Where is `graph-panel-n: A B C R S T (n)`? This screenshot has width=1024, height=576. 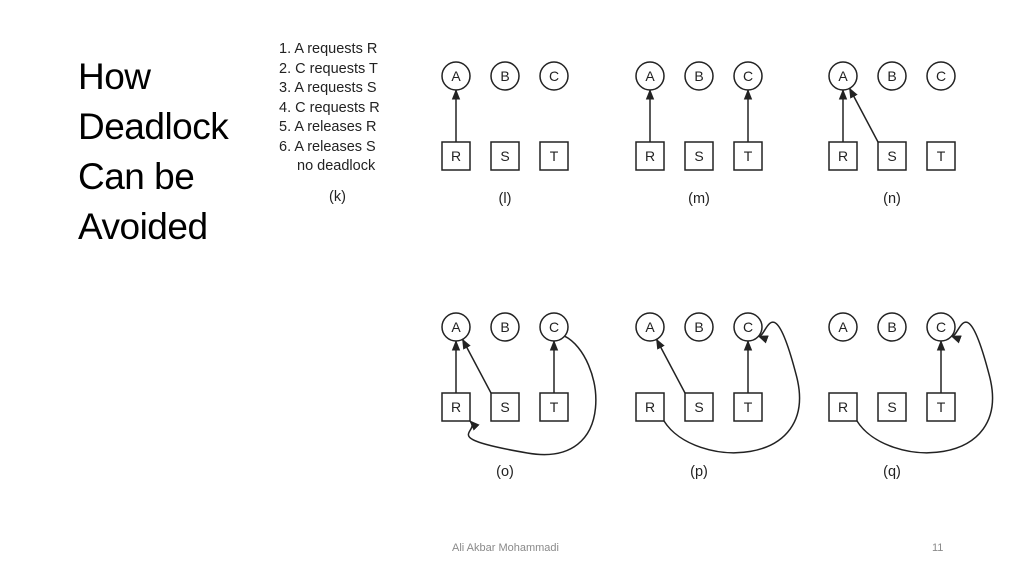 graph-panel-n: A B C R S T (n) is located at coordinates (892, 134).